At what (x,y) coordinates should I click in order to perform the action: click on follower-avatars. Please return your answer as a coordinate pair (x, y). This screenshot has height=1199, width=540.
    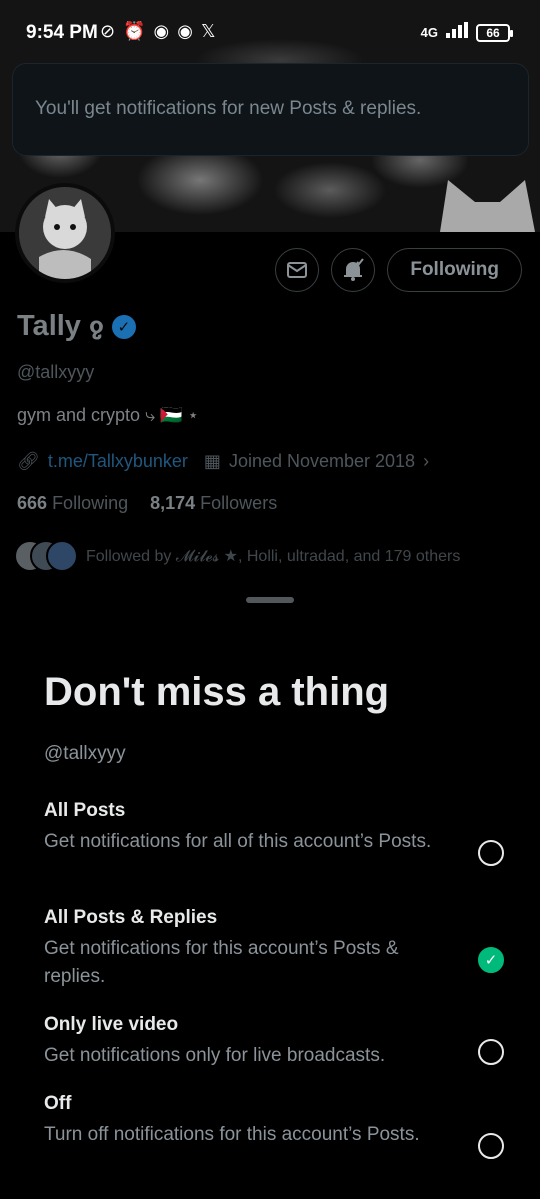
    Looking at the image, I should click on (46, 556).